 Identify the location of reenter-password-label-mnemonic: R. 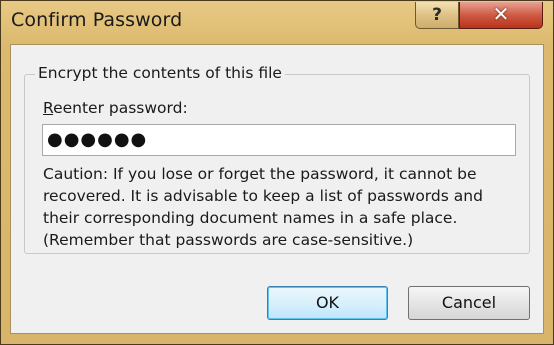
(48, 108).